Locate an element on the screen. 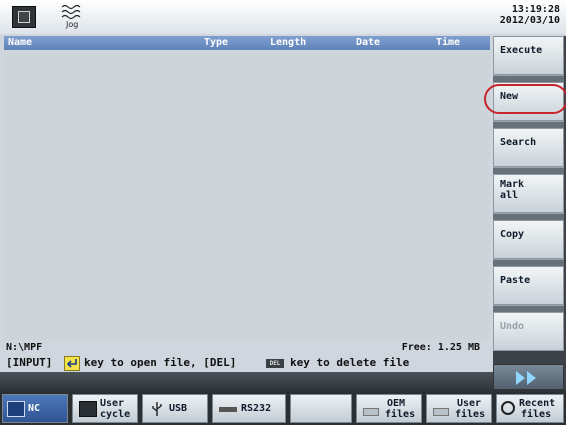 Image resolution: width=566 pixels, height=425 pixels. hint-delete-text: key to delete file is located at coordinates (350, 362).